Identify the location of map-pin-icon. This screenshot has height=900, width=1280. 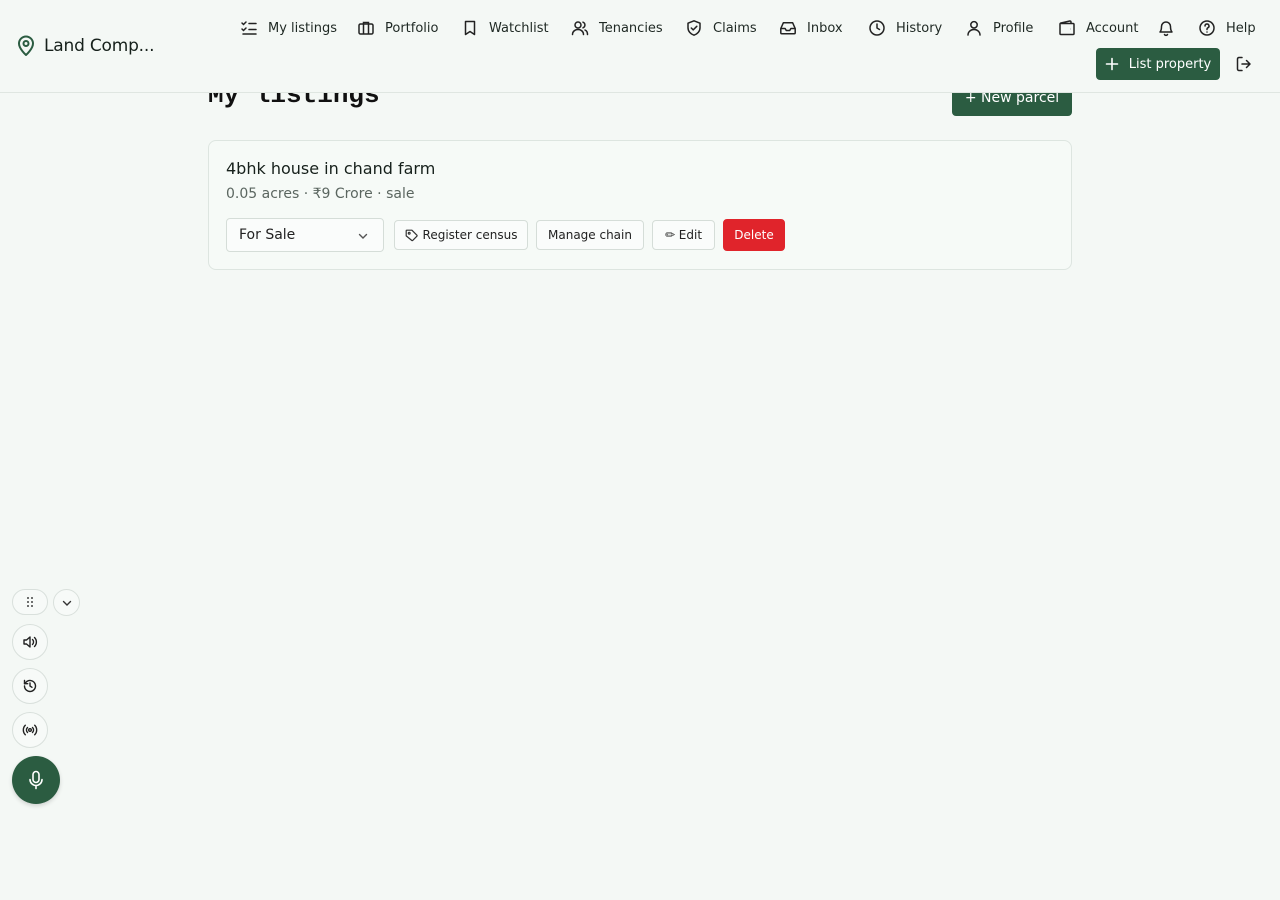
(26, 46).